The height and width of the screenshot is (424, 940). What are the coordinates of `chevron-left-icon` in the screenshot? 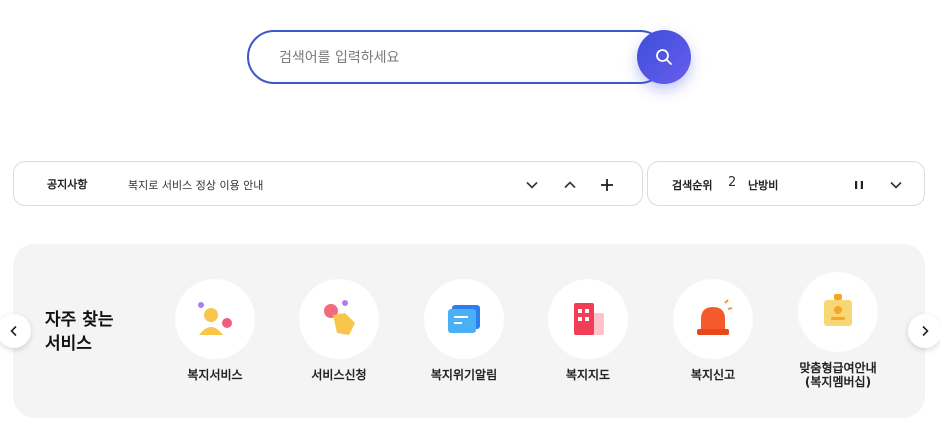 It's located at (13, 331).